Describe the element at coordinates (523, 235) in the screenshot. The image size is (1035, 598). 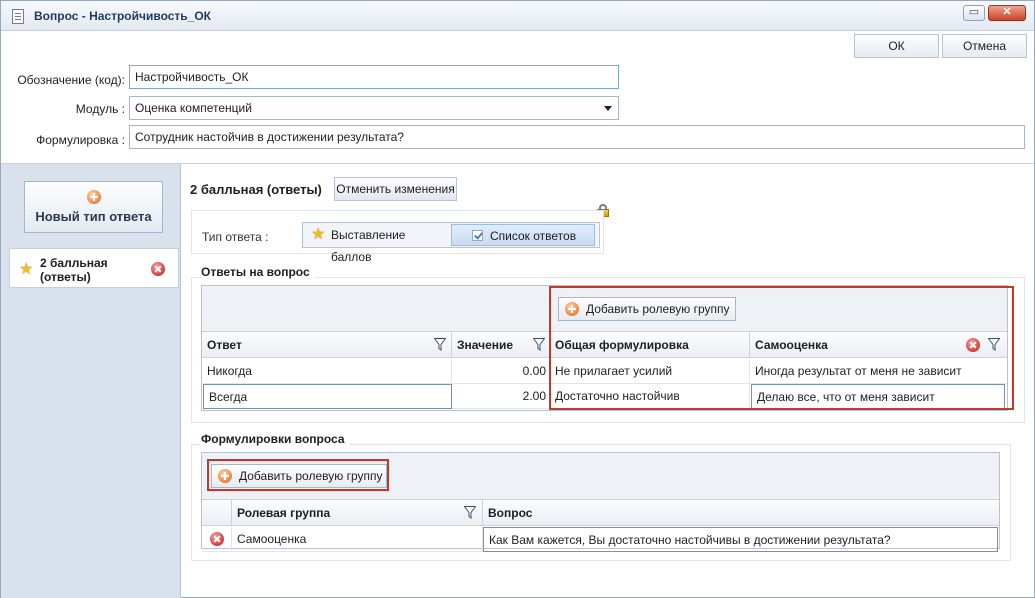
I see `answer-type-list-option: Список ответов` at that location.